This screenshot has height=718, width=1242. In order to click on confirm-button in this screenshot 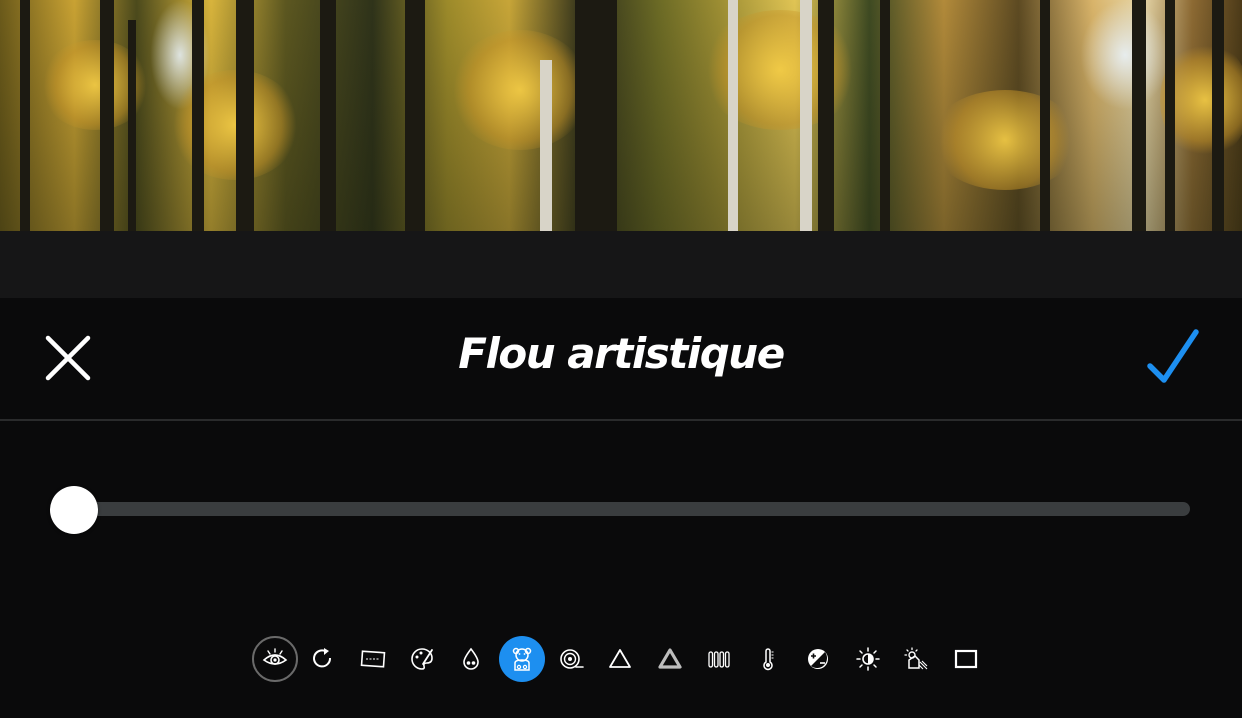, I will do `click(1172, 358)`.